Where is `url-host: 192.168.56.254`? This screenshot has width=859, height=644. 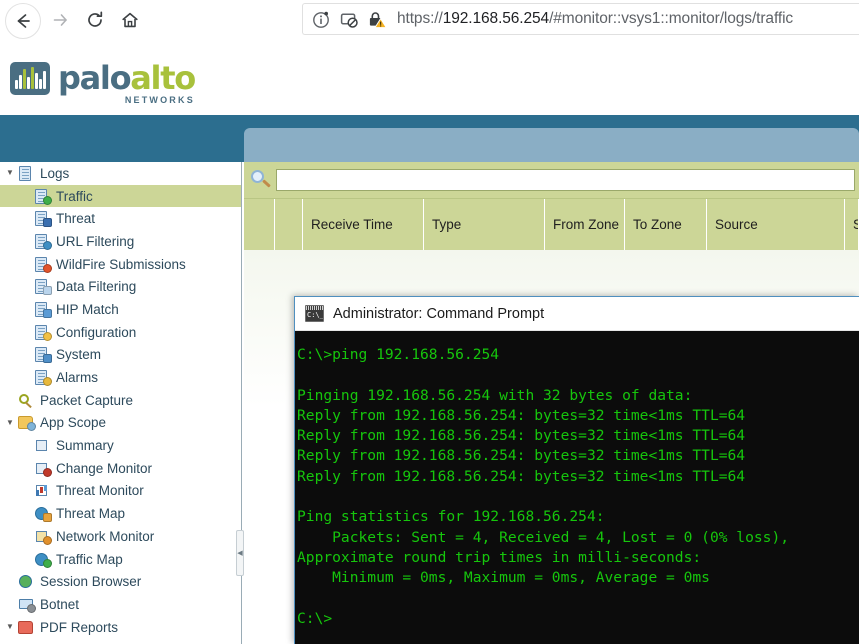 url-host: 192.168.56.254 is located at coordinates (496, 18).